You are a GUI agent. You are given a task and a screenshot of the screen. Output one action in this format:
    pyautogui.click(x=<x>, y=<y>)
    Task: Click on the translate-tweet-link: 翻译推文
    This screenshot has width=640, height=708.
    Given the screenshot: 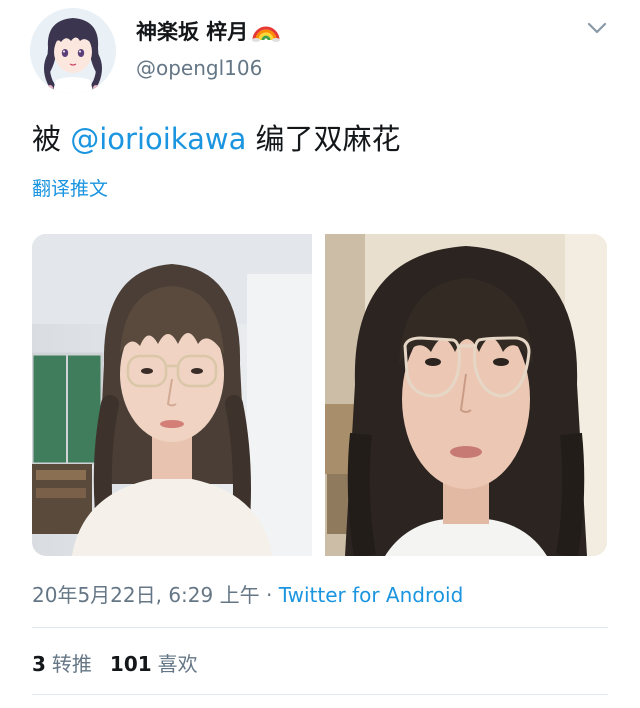 What is the action you would take?
    pyautogui.click(x=70, y=187)
    